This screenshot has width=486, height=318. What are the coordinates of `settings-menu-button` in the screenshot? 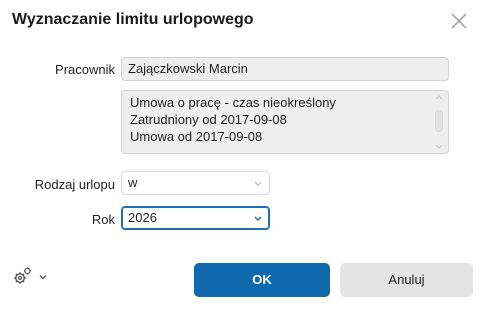 It's located at (32, 276).